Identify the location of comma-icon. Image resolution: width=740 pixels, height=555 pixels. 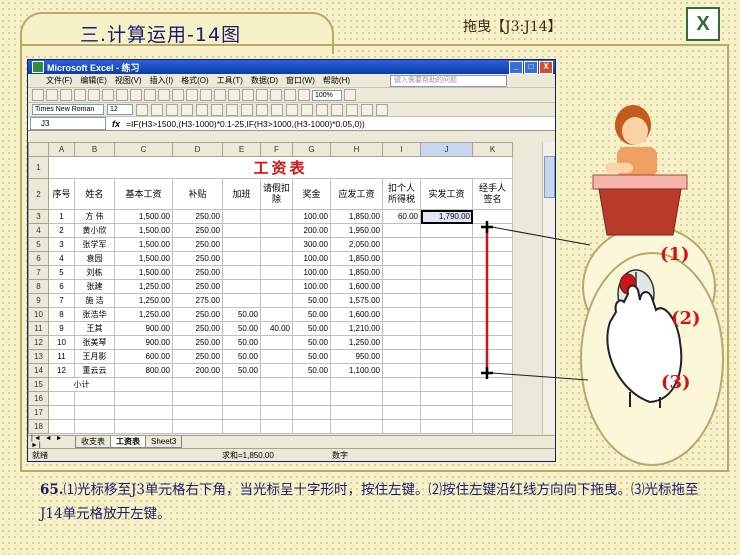
(277, 109).